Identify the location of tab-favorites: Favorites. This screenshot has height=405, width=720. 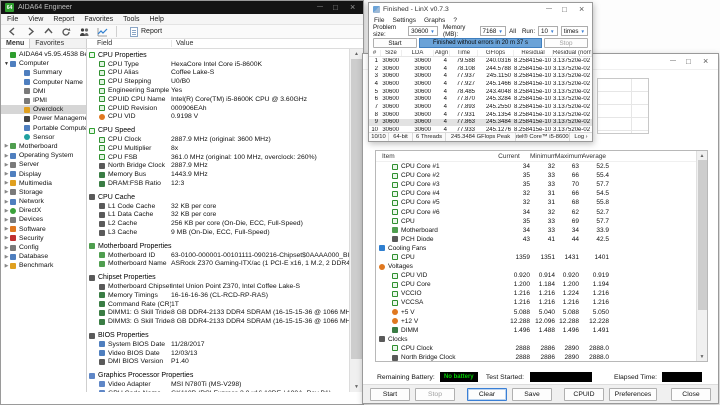
(49, 43).